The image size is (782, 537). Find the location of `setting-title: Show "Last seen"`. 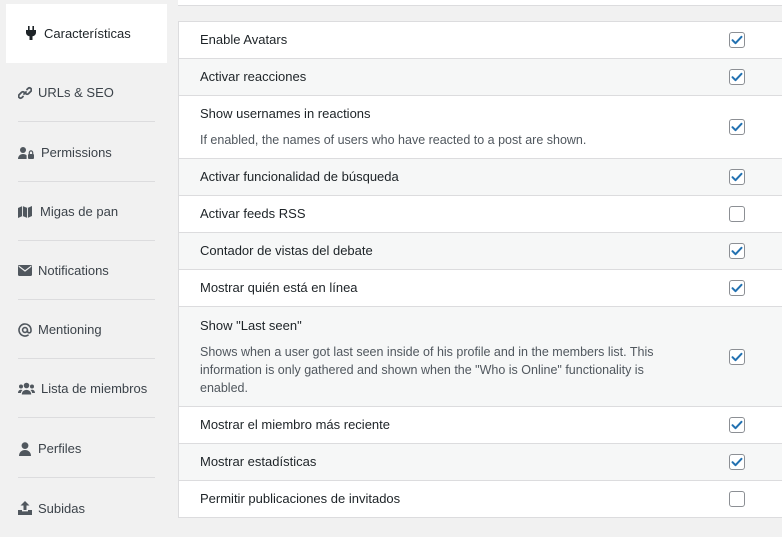

setting-title: Show "Last seen" is located at coordinates (251, 325).